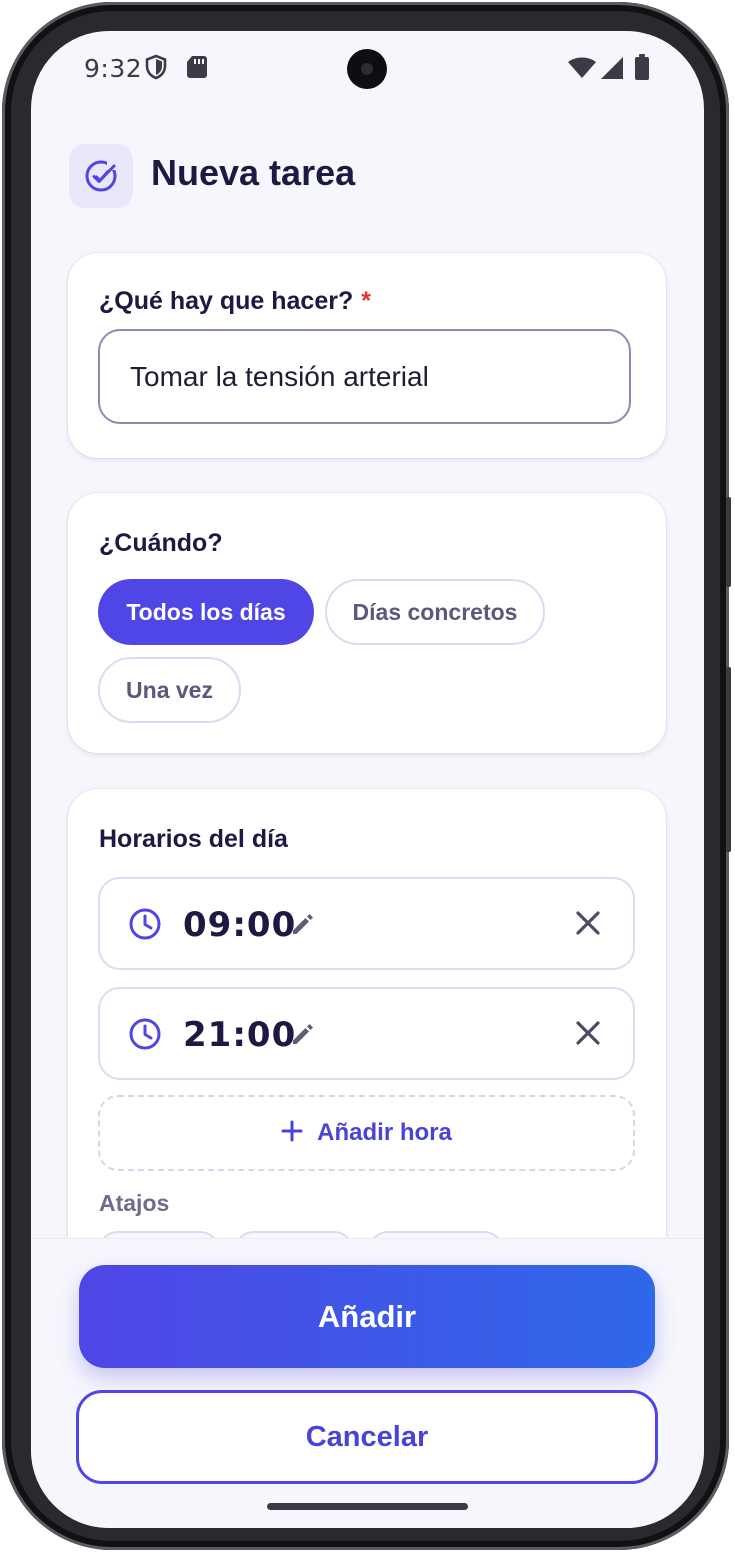 This screenshot has width=735, height=1553. What do you see at coordinates (193, 839) in the screenshot?
I see `schedule-label: Horarios del día` at bounding box center [193, 839].